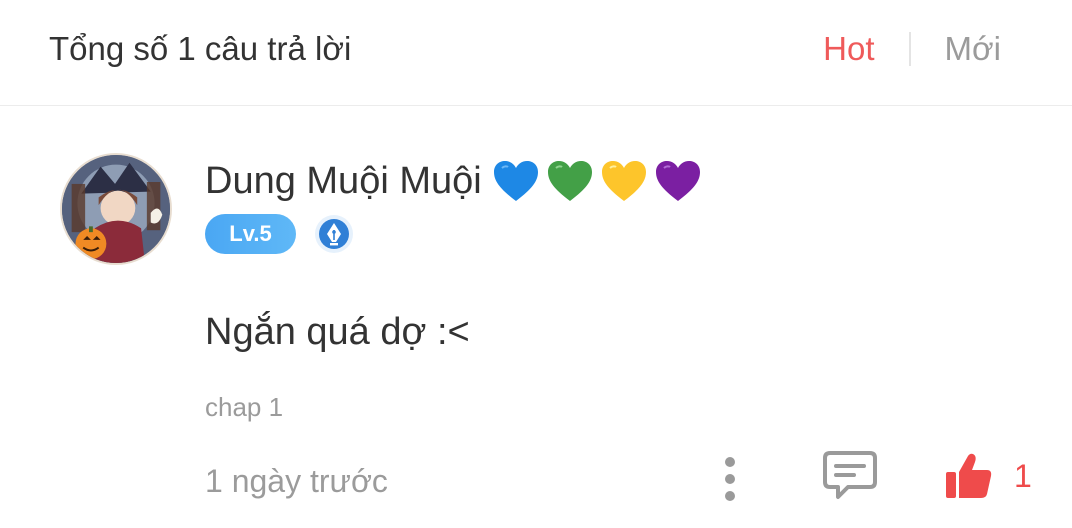  I want to click on chapter-tag: chap 1, so click(244, 407).